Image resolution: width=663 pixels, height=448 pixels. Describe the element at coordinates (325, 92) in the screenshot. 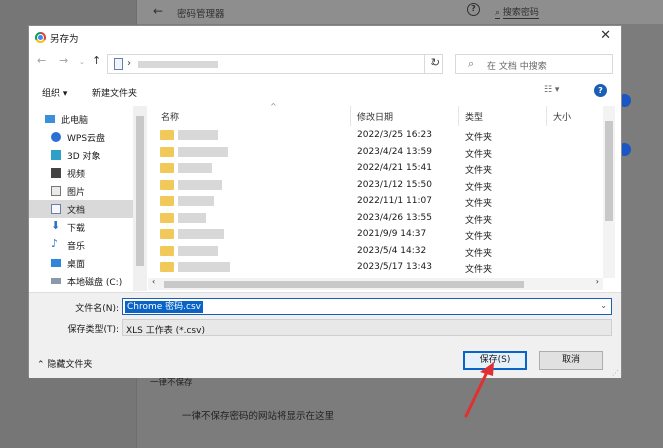

I see `command-bar: 组织 ▾ 新建文件夹 ☷ ▾ ?` at that location.